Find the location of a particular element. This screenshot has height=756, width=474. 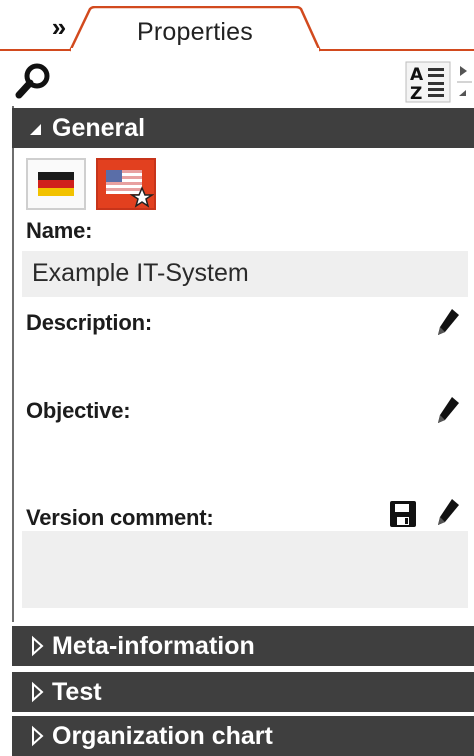

properties-toolbar: A Z is located at coordinates (237, 82).